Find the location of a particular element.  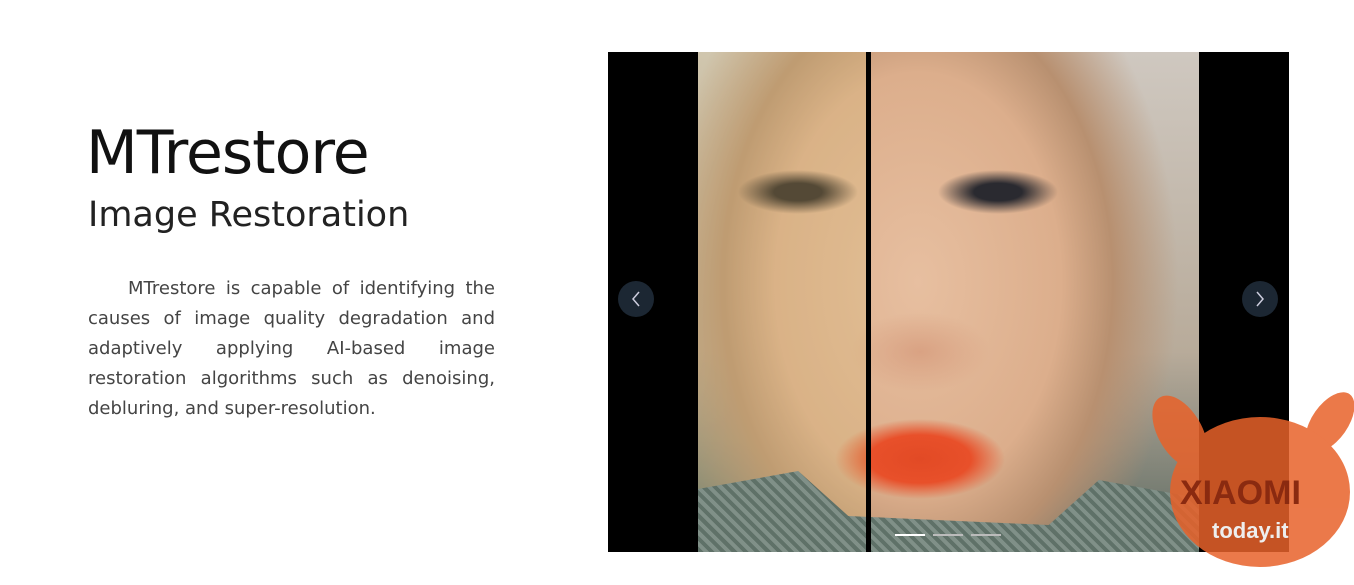

sweater is located at coordinates (948, 511).